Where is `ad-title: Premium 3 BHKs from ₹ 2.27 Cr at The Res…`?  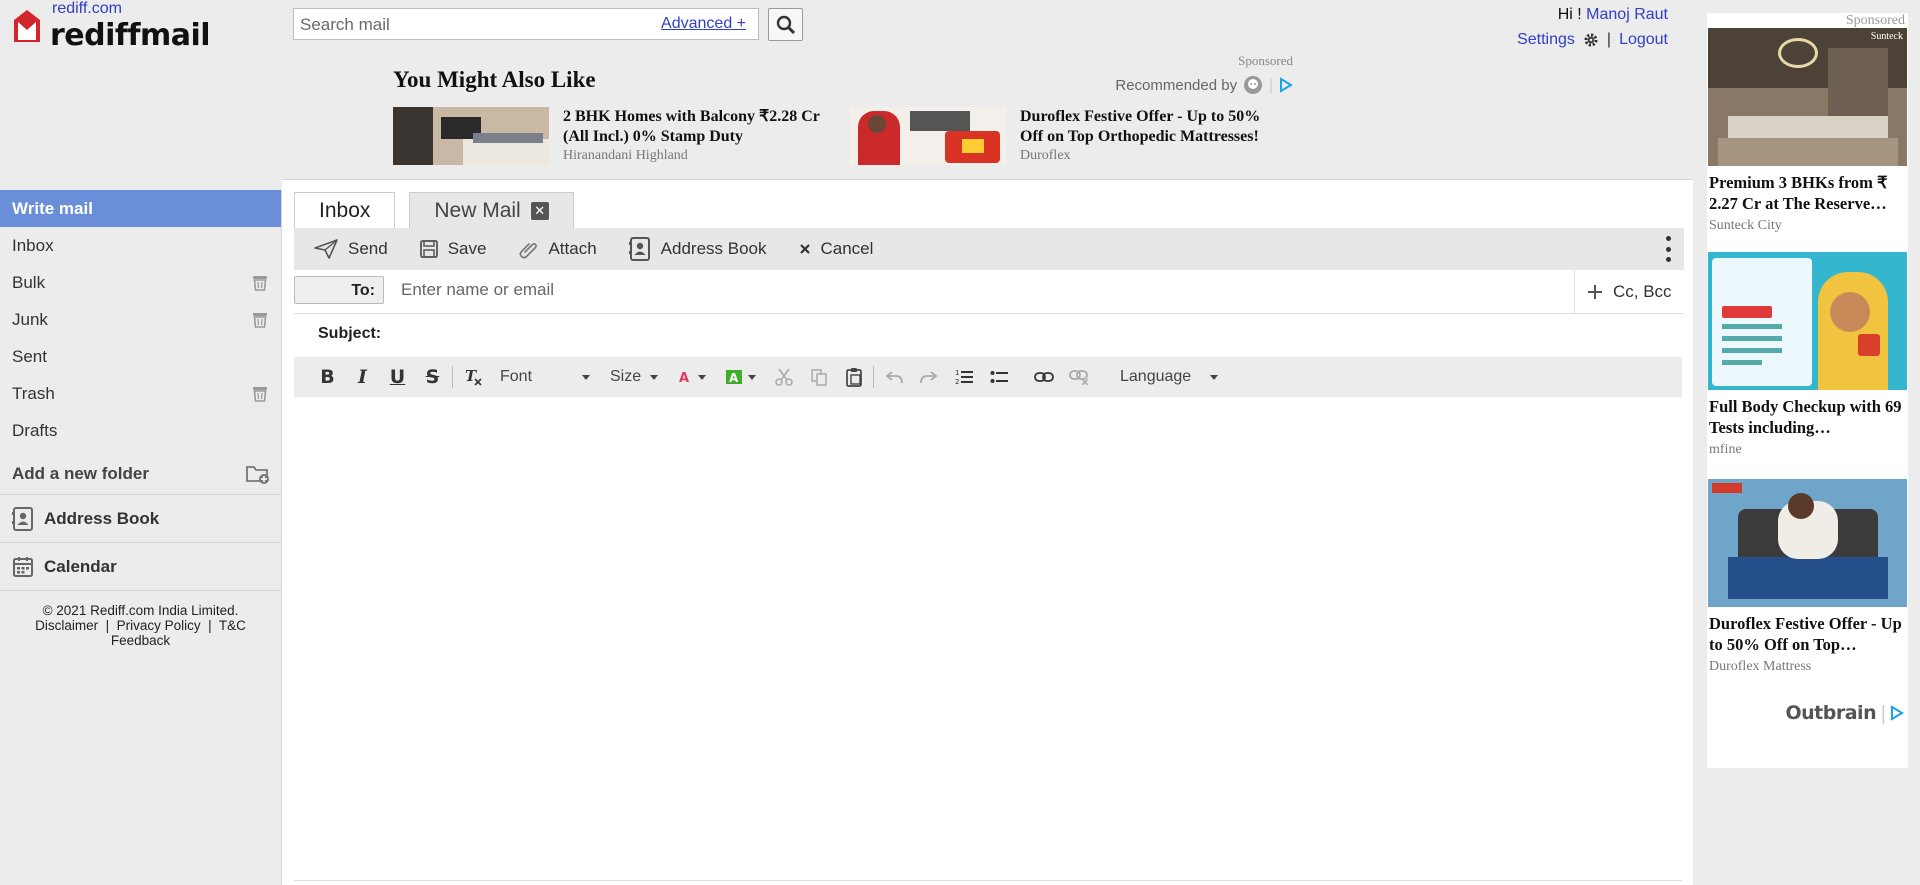 ad-title: Premium 3 BHKs from ₹ 2.27 Cr at The Res… is located at coordinates (1798, 193).